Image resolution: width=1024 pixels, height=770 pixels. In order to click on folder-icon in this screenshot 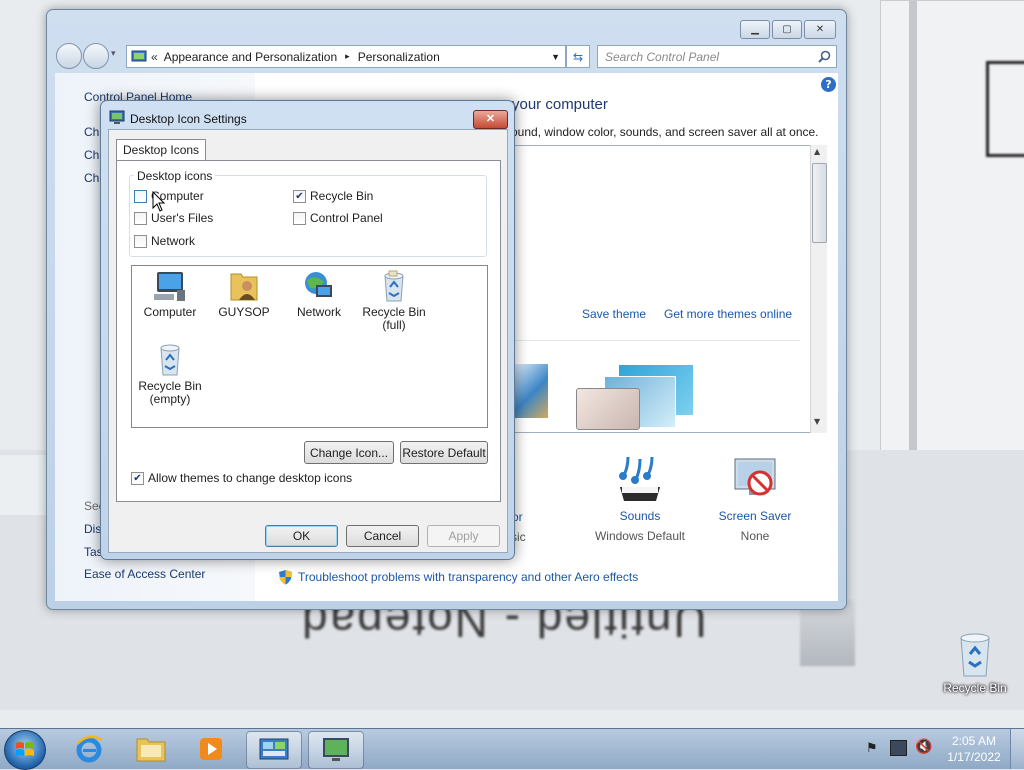, I will do `click(151, 750)`.